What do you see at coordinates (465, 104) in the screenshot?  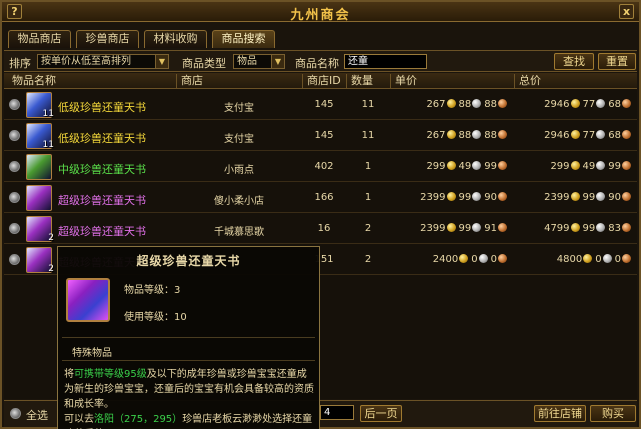 I see `price-silver-value: 88` at bounding box center [465, 104].